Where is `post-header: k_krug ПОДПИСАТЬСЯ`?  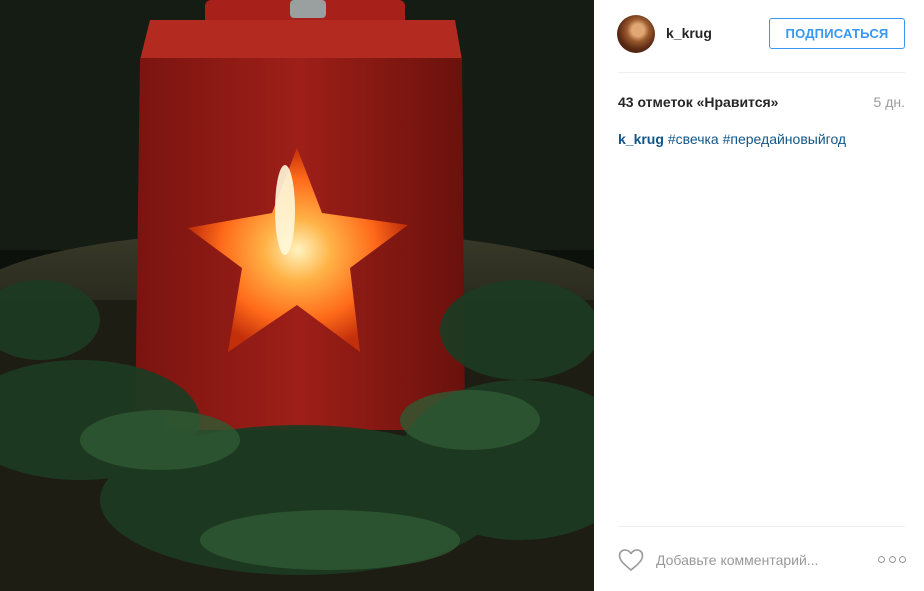
post-header: k_krug ПОДПИСАТЬСЯ is located at coordinates (759, 36).